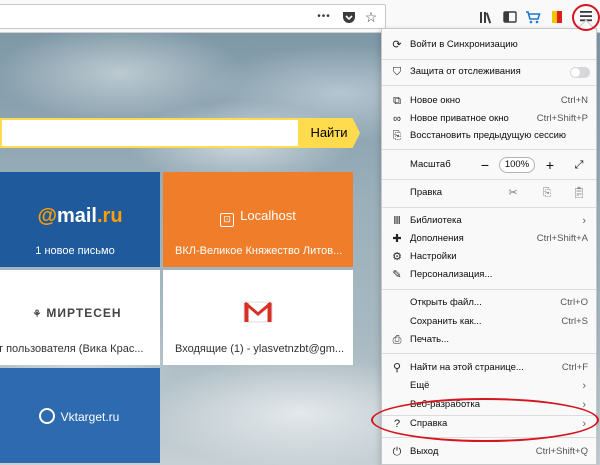 This screenshot has height=465, width=600. What do you see at coordinates (562, 118) in the screenshot?
I see `menu-item-shortcut: Ctrl+Shift+P` at bounding box center [562, 118].